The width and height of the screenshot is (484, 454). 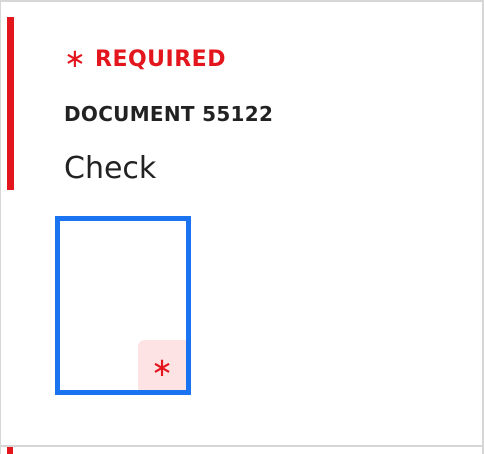 I want to click on check-checkbox: ∗, so click(x=123, y=305).